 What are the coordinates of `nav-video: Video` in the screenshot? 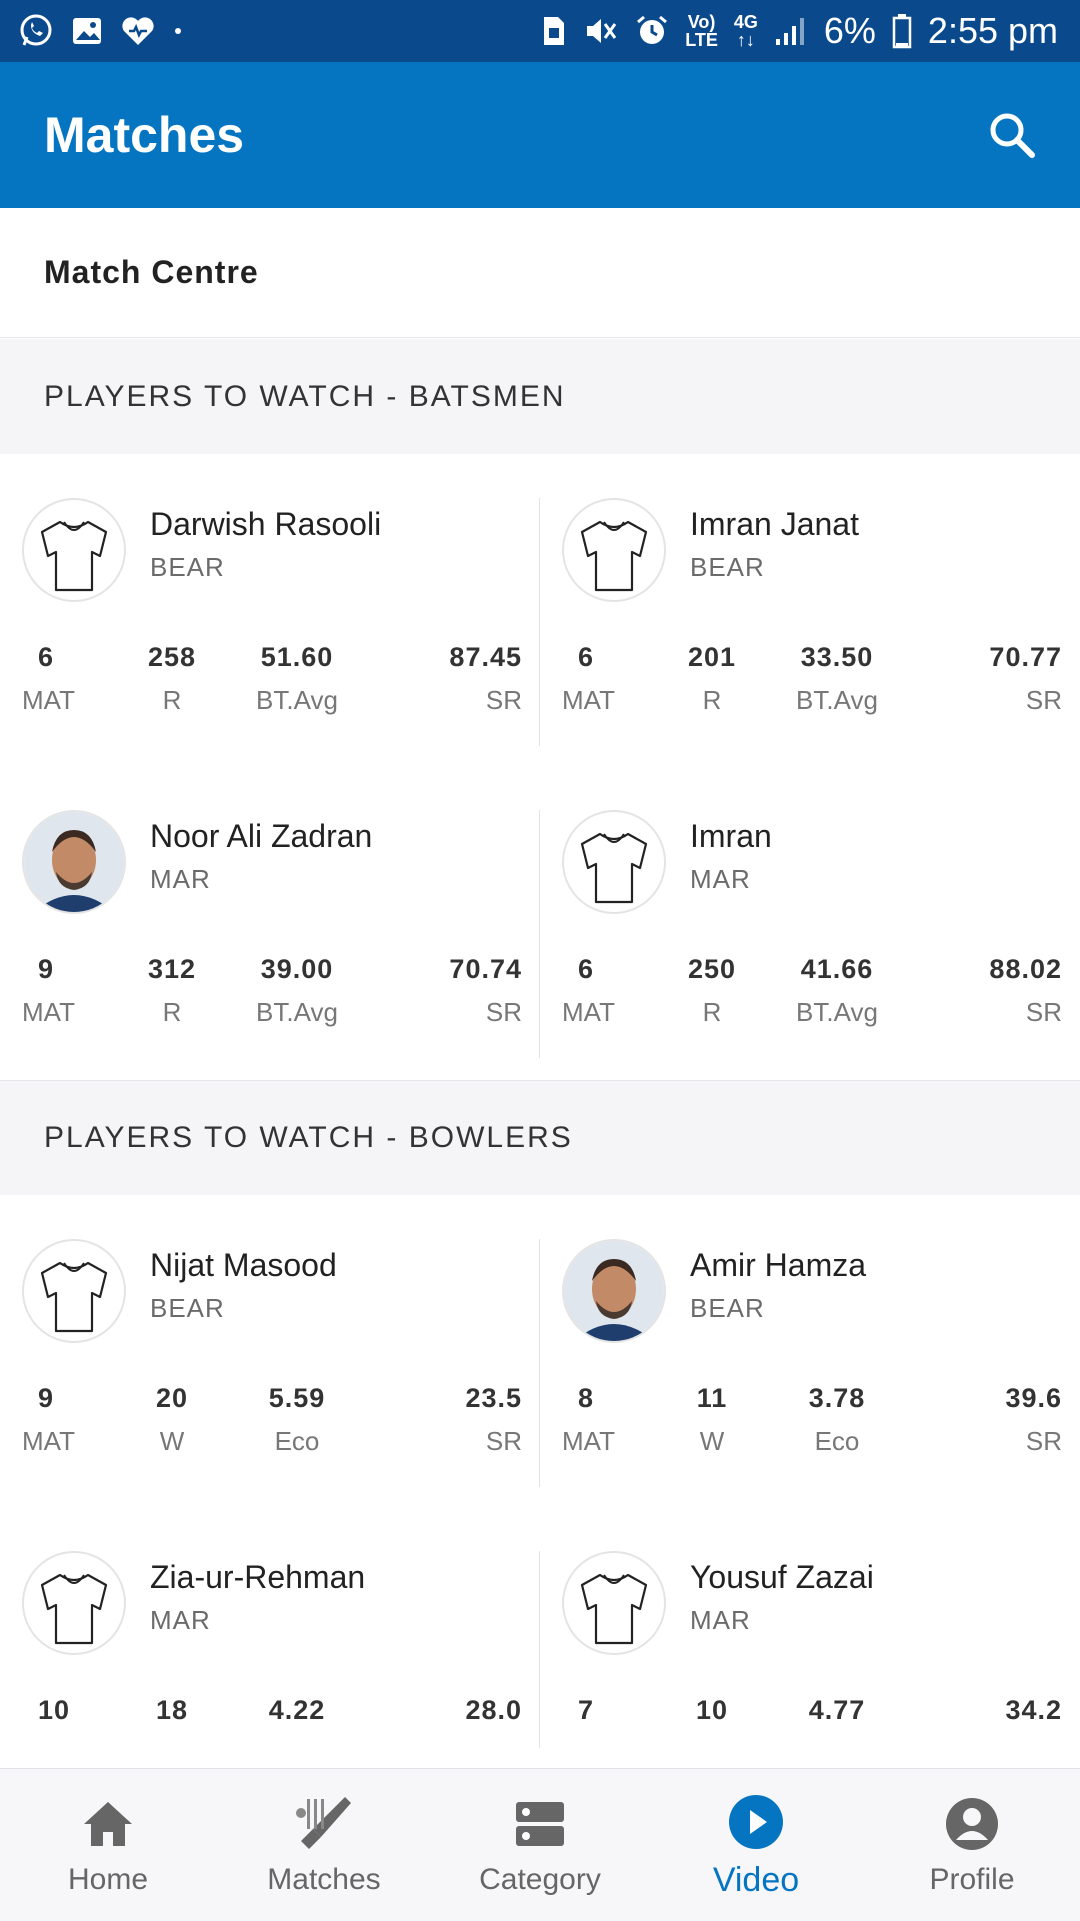 It's located at (756, 1845).